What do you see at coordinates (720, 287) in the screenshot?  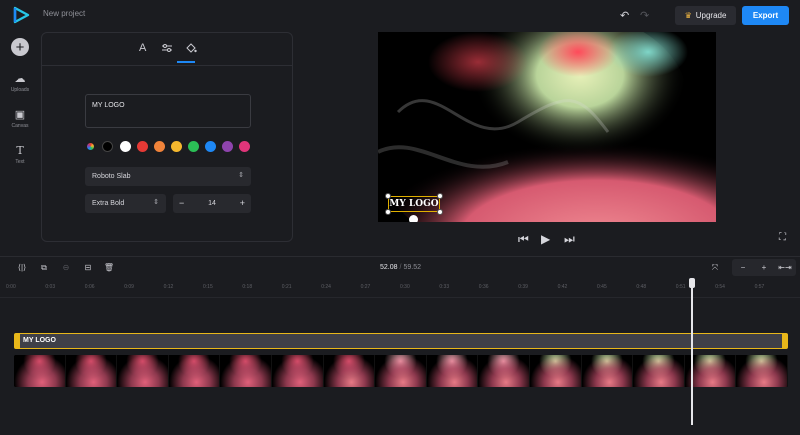 I see `ruler-tick-label: 0:54` at bounding box center [720, 287].